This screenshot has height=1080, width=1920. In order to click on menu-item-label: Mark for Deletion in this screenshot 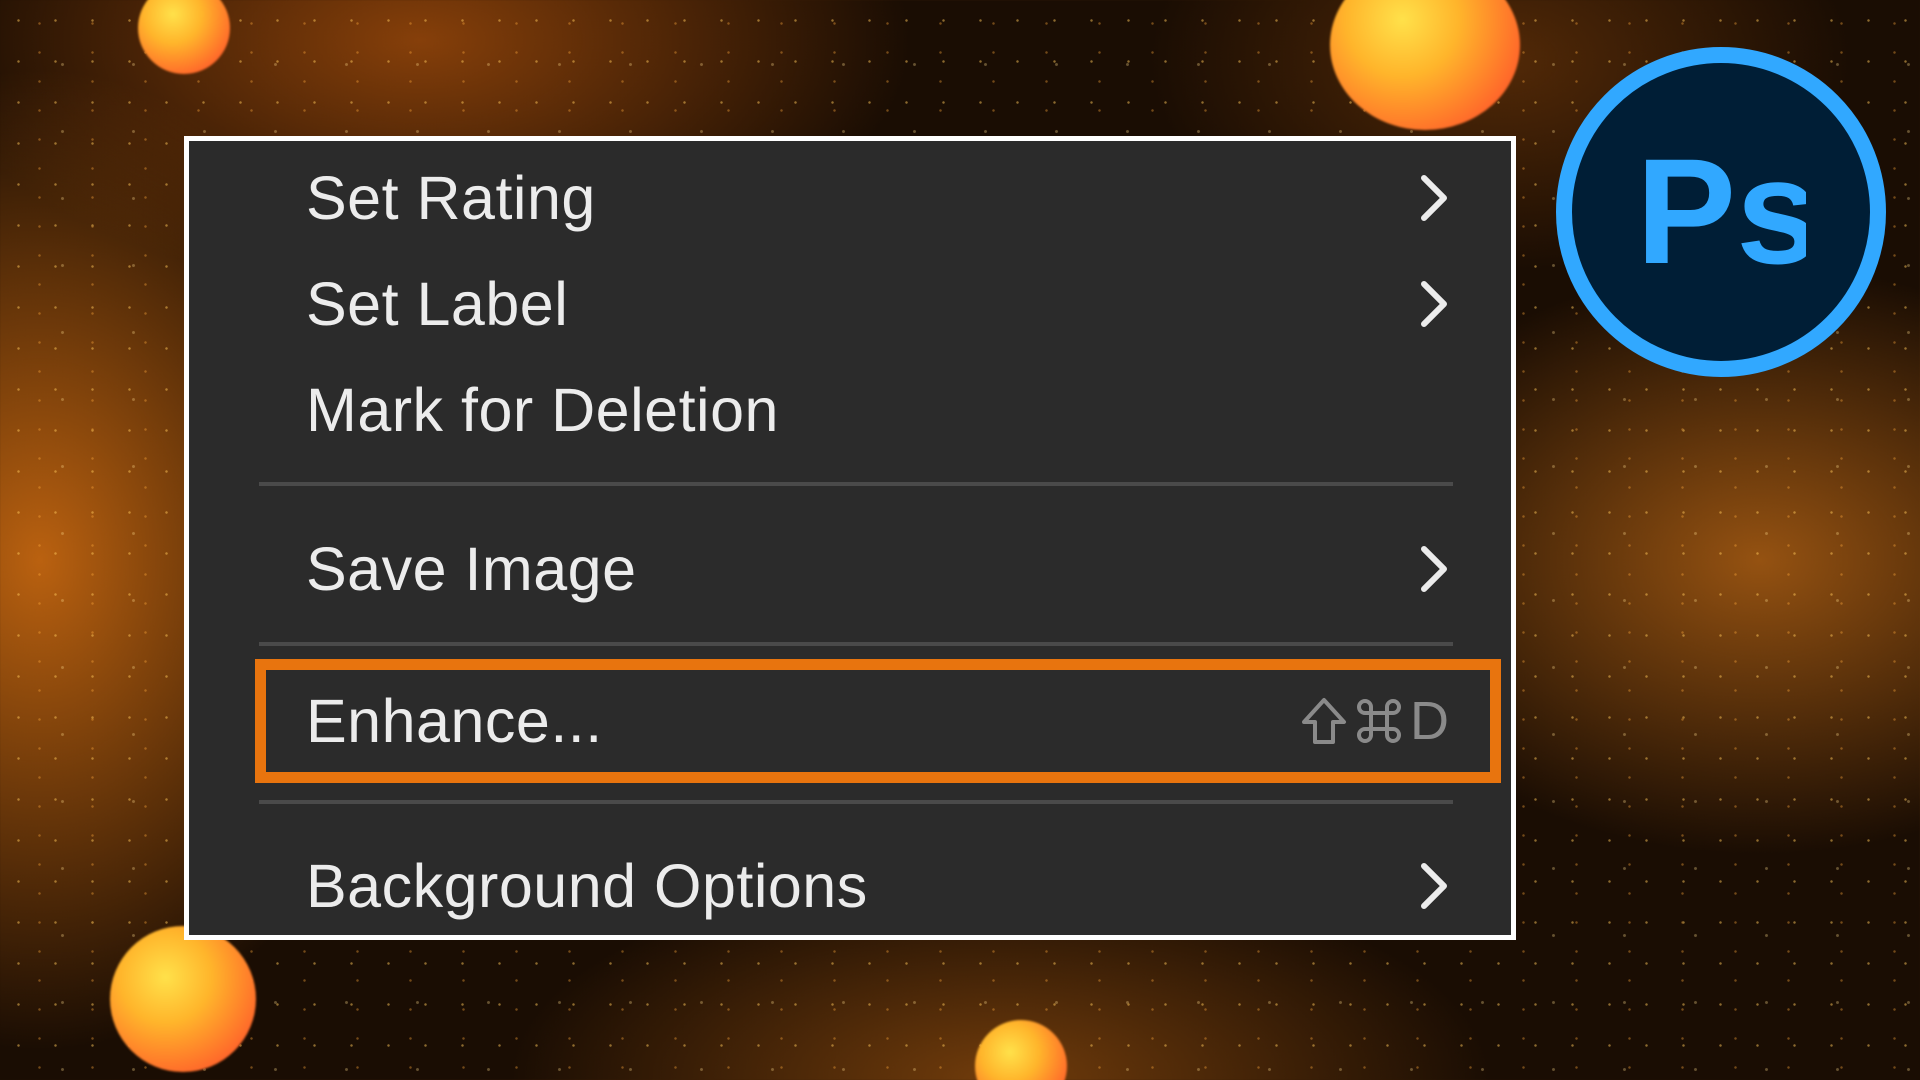, I will do `click(542, 410)`.